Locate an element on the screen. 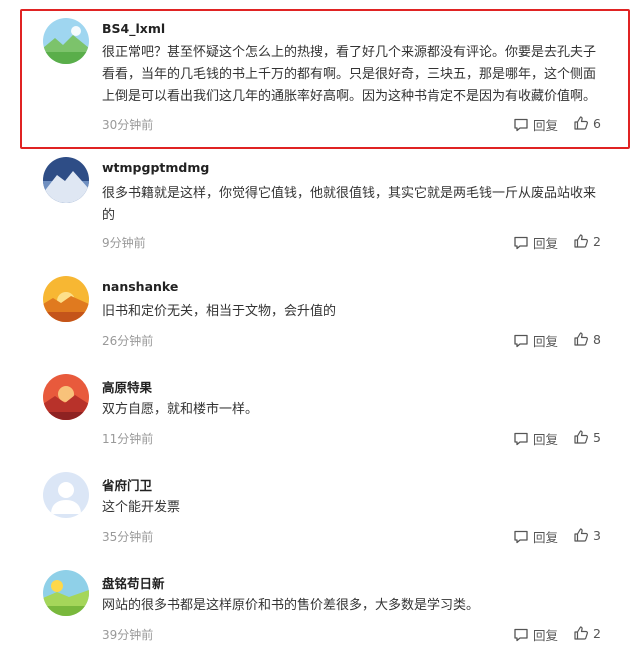 Image resolution: width=640 pixels, height=664 pixels. like-button: 8 is located at coordinates (587, 339).